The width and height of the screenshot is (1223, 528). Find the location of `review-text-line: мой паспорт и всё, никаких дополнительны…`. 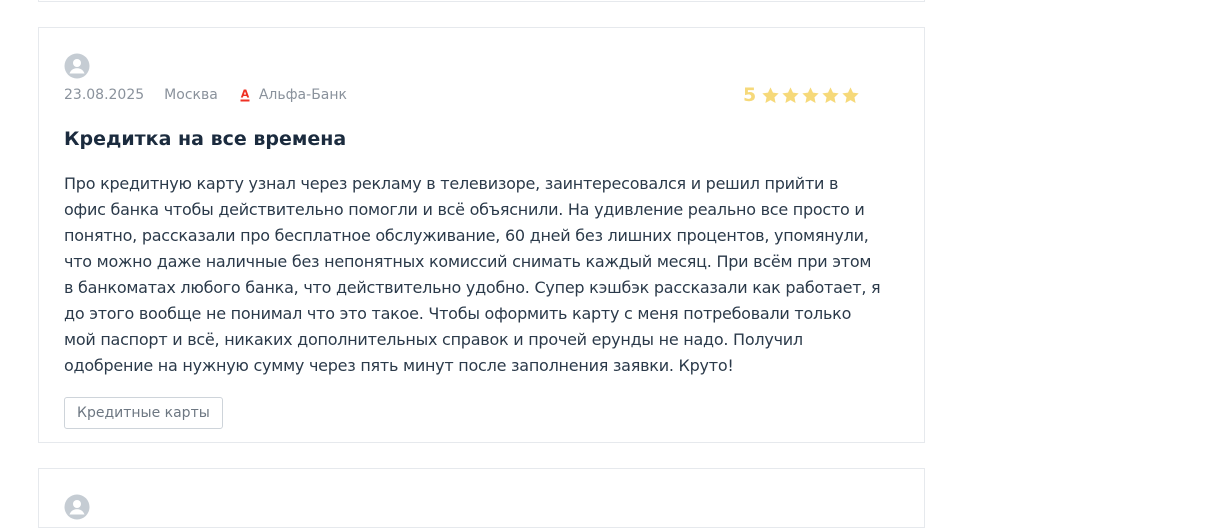

review-text-line: мой паспорт и всё, никаких дополнительны… is located at coordinates (433, 339).